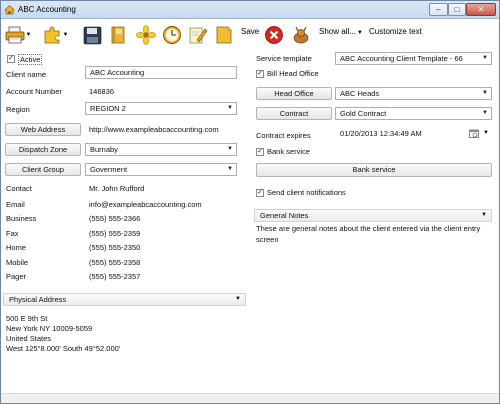 This screenshot has width=500, height=404. Describe the element at coordinates (21, 218) in the screenshot. I see `business-phone-label: Business` at that location.